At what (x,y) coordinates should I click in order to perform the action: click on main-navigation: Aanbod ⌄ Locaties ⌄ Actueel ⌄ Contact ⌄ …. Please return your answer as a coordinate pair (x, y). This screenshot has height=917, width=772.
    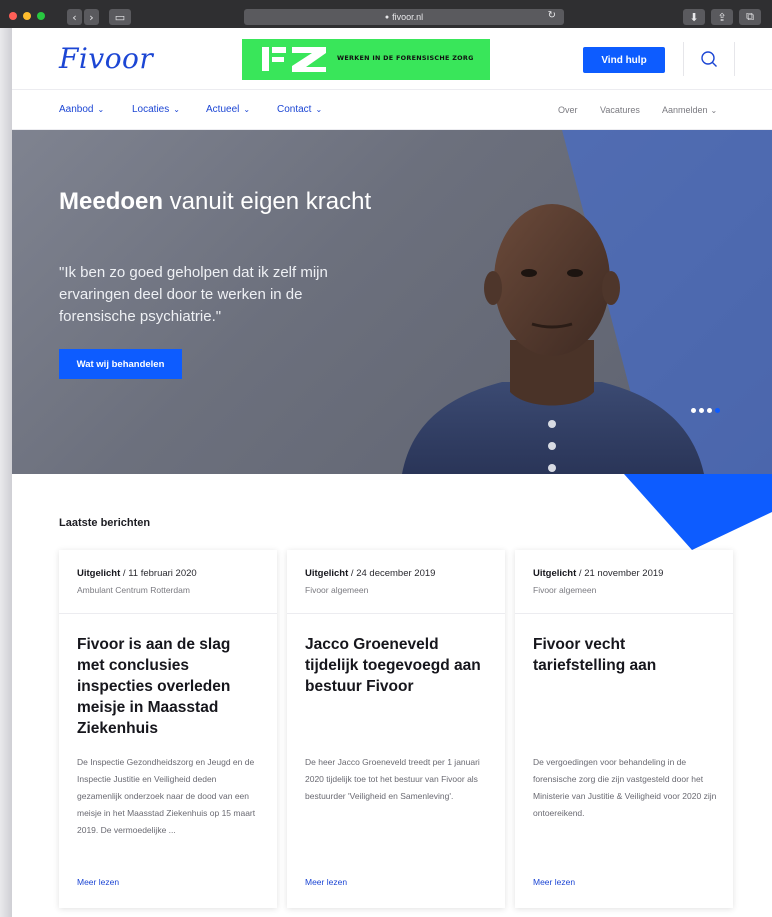
    Looking at the image, I should click on (392, 110).